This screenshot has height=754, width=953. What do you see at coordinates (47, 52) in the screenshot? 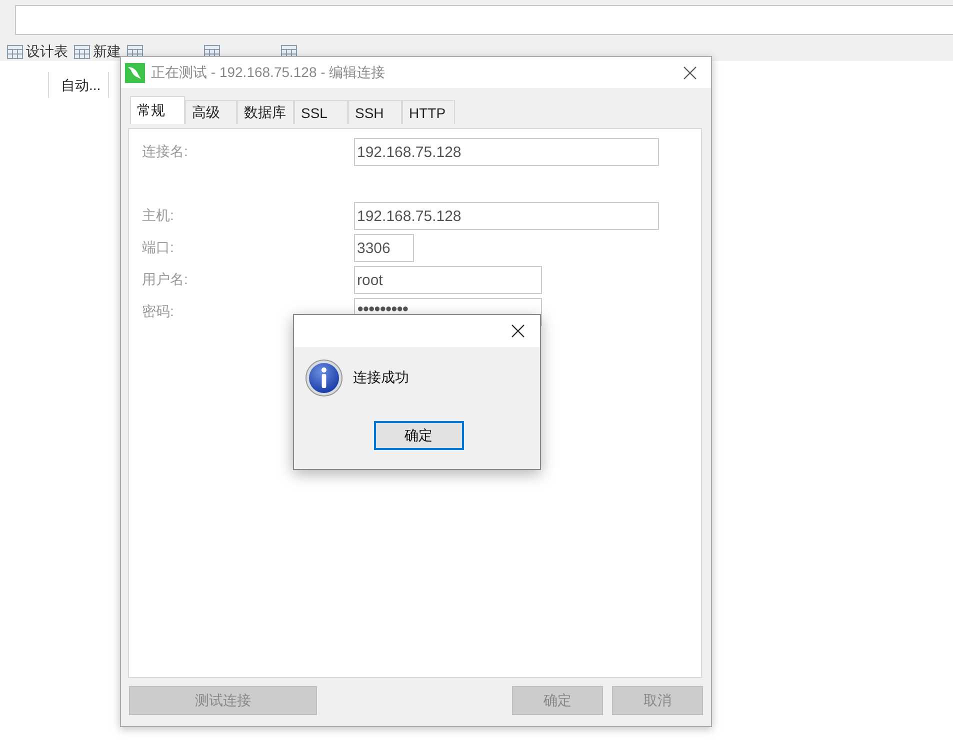
I see `toolbar-item: 设计表` at bounding box center [47, 52].